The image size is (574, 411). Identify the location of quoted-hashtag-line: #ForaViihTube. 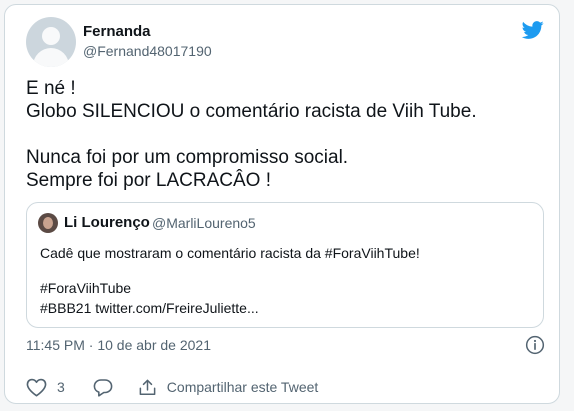
(230, 288).